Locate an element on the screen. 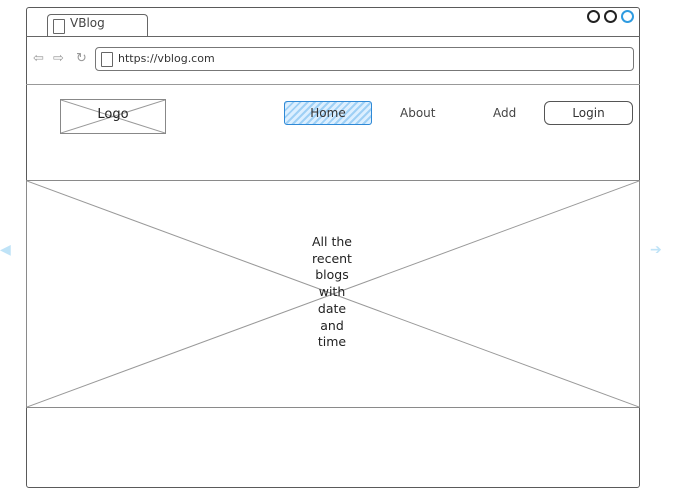  caption-line: recent is located at coordinates (332, 258).